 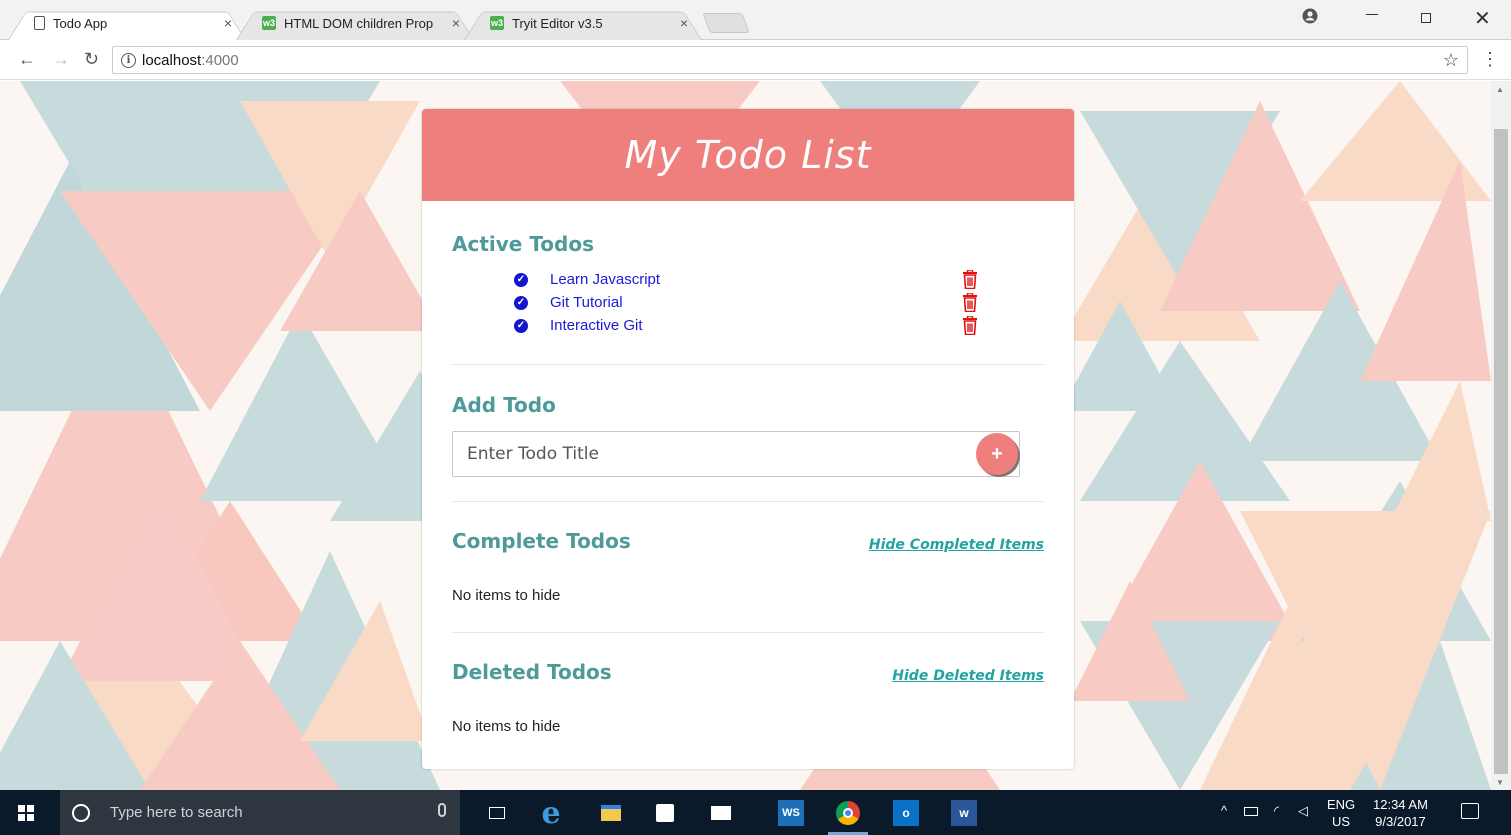 What do you see at coordinates (1303, 811) in the screenshot?
I see `volume-icon: ◁` at bounding box center [1303, 811].